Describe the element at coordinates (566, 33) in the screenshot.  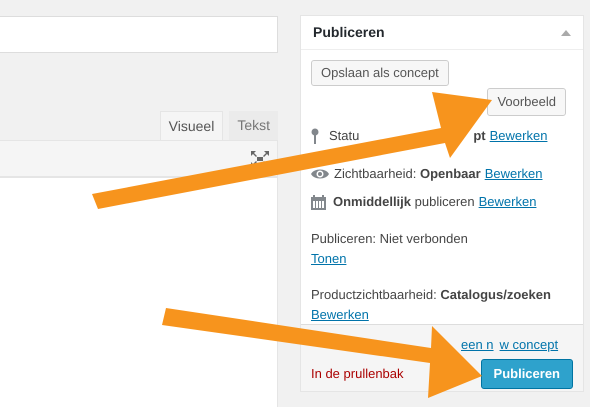
I see `collapse-icon` at that location.